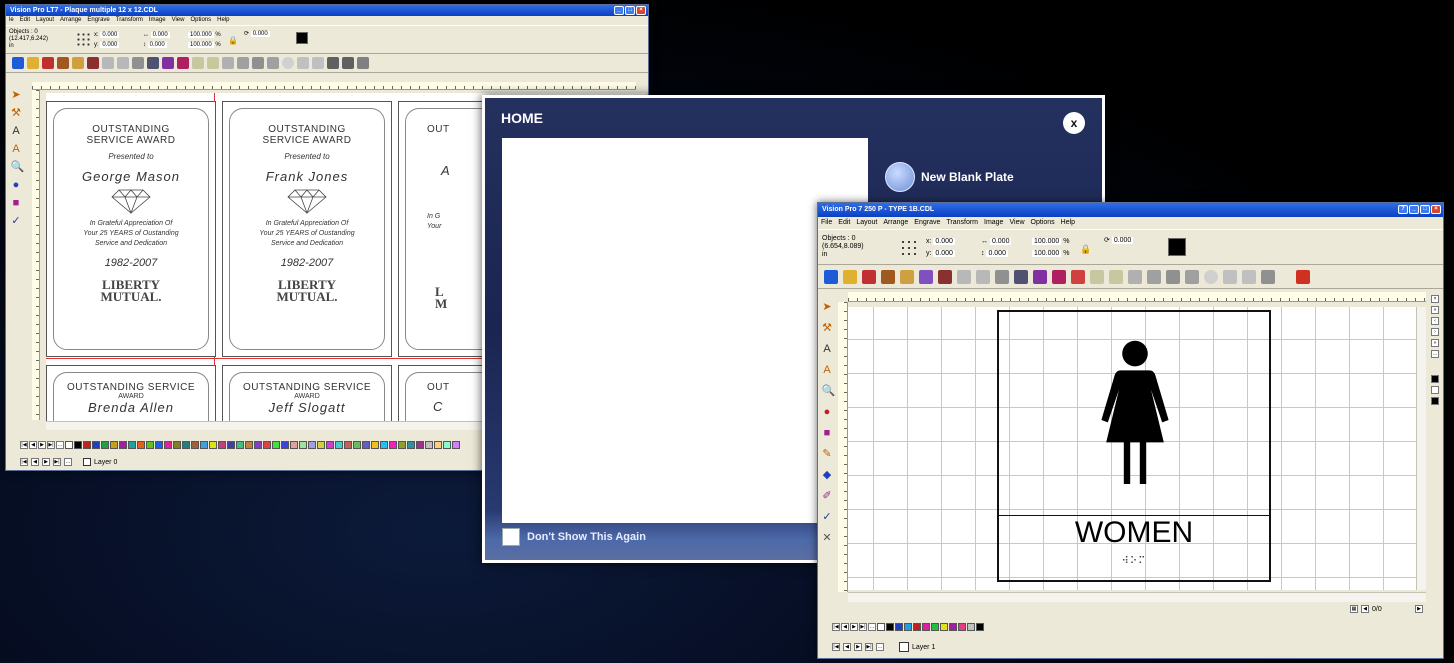 This screenshot has height=663, width=1454. Describe the element at coordinates (1268, 276) in the screenshot. I see `toolpath-icon` at that location.